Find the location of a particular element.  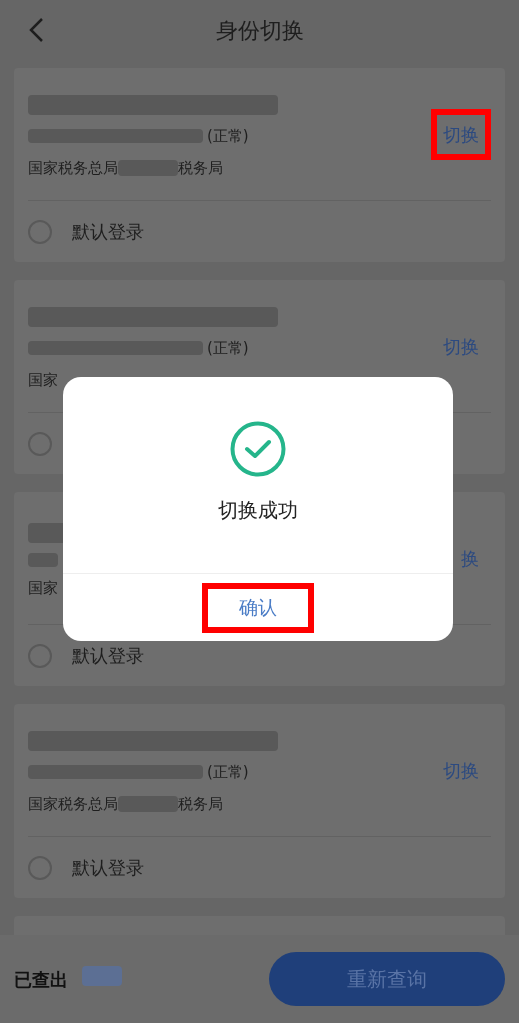

switch-link: 换 is located at coordinates (470, 558).